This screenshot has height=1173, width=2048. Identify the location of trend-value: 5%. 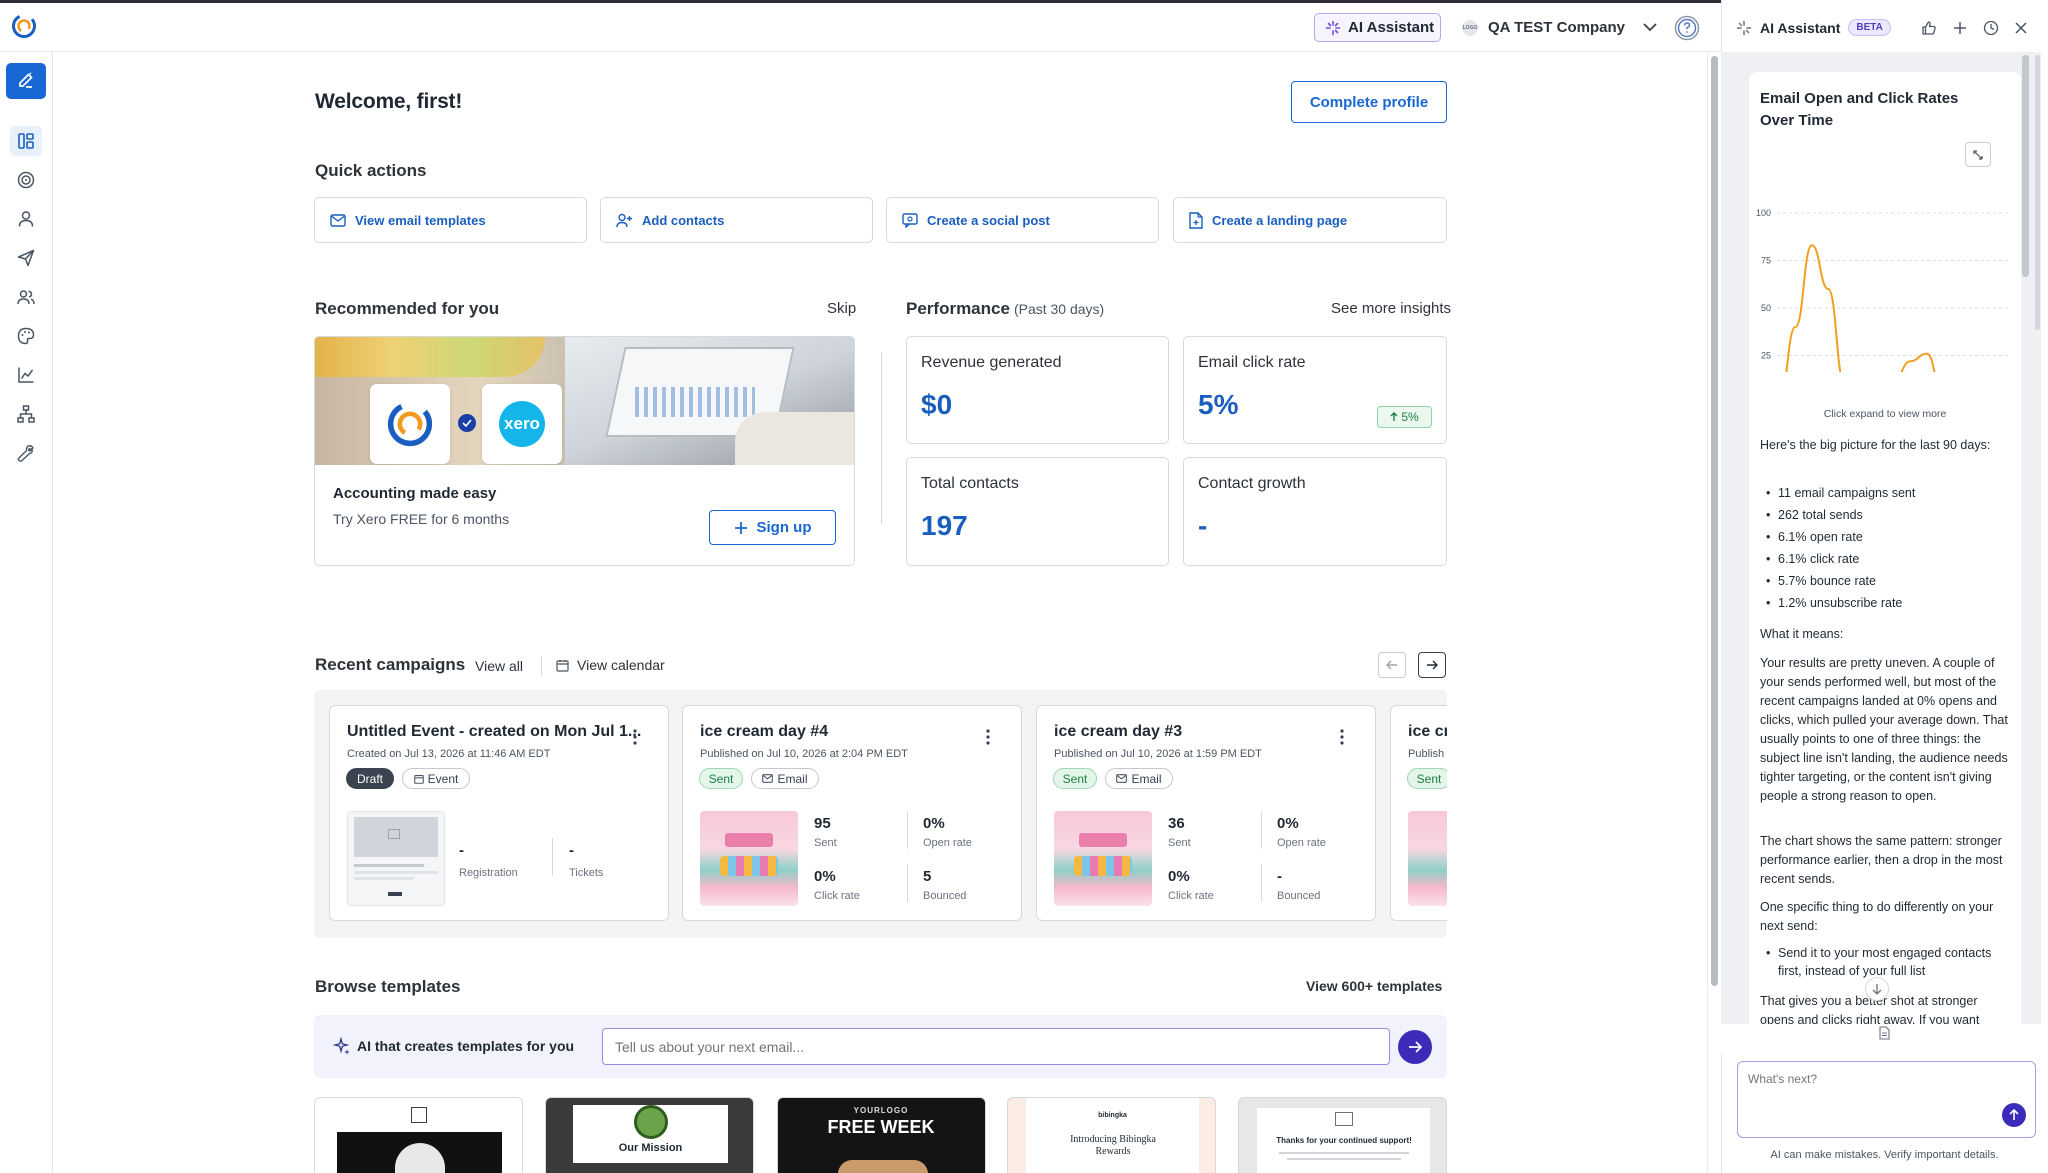
(1410, 417).